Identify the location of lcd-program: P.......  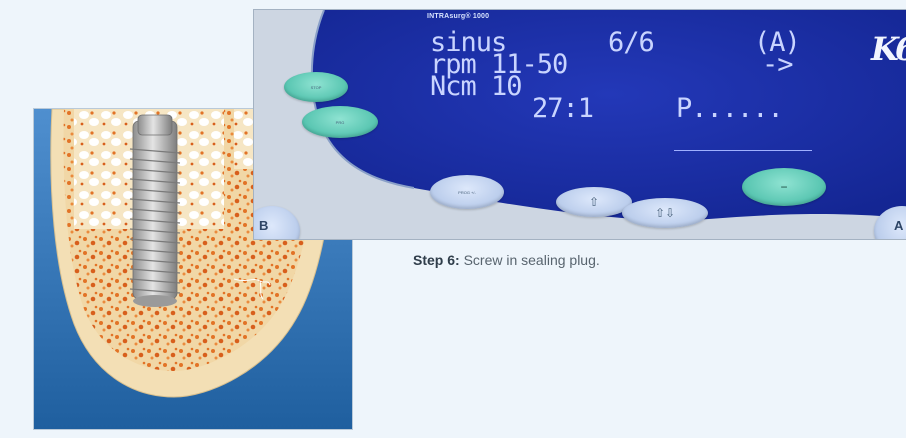
(730, 108).